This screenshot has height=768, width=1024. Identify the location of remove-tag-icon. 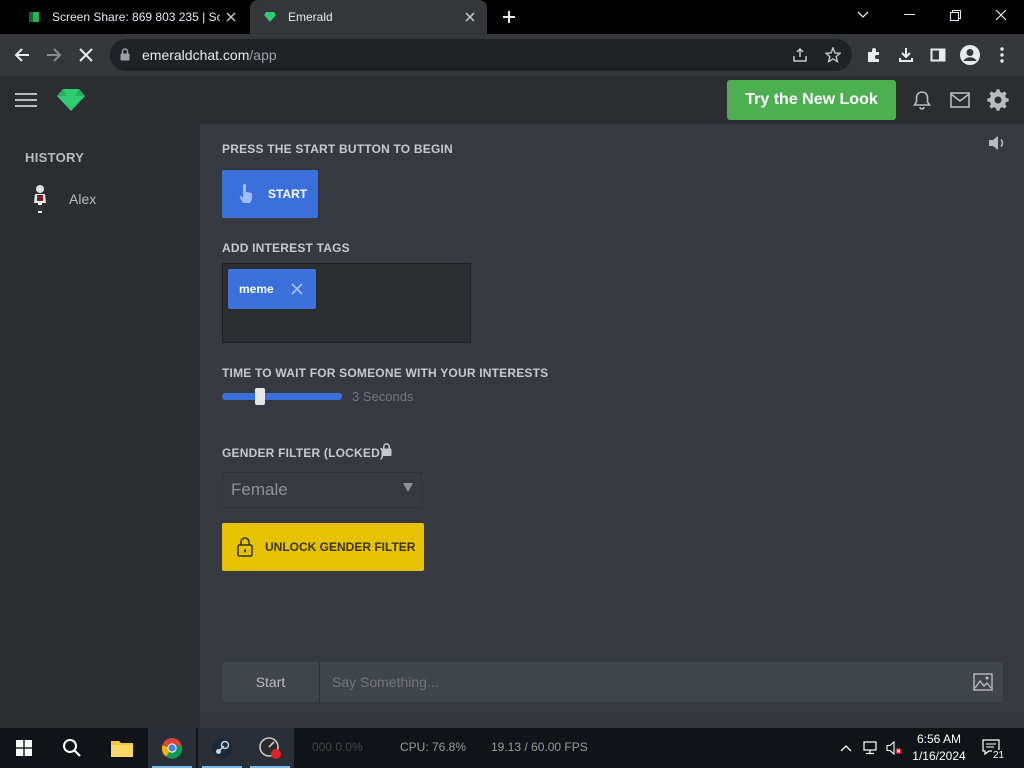
(297, 289).